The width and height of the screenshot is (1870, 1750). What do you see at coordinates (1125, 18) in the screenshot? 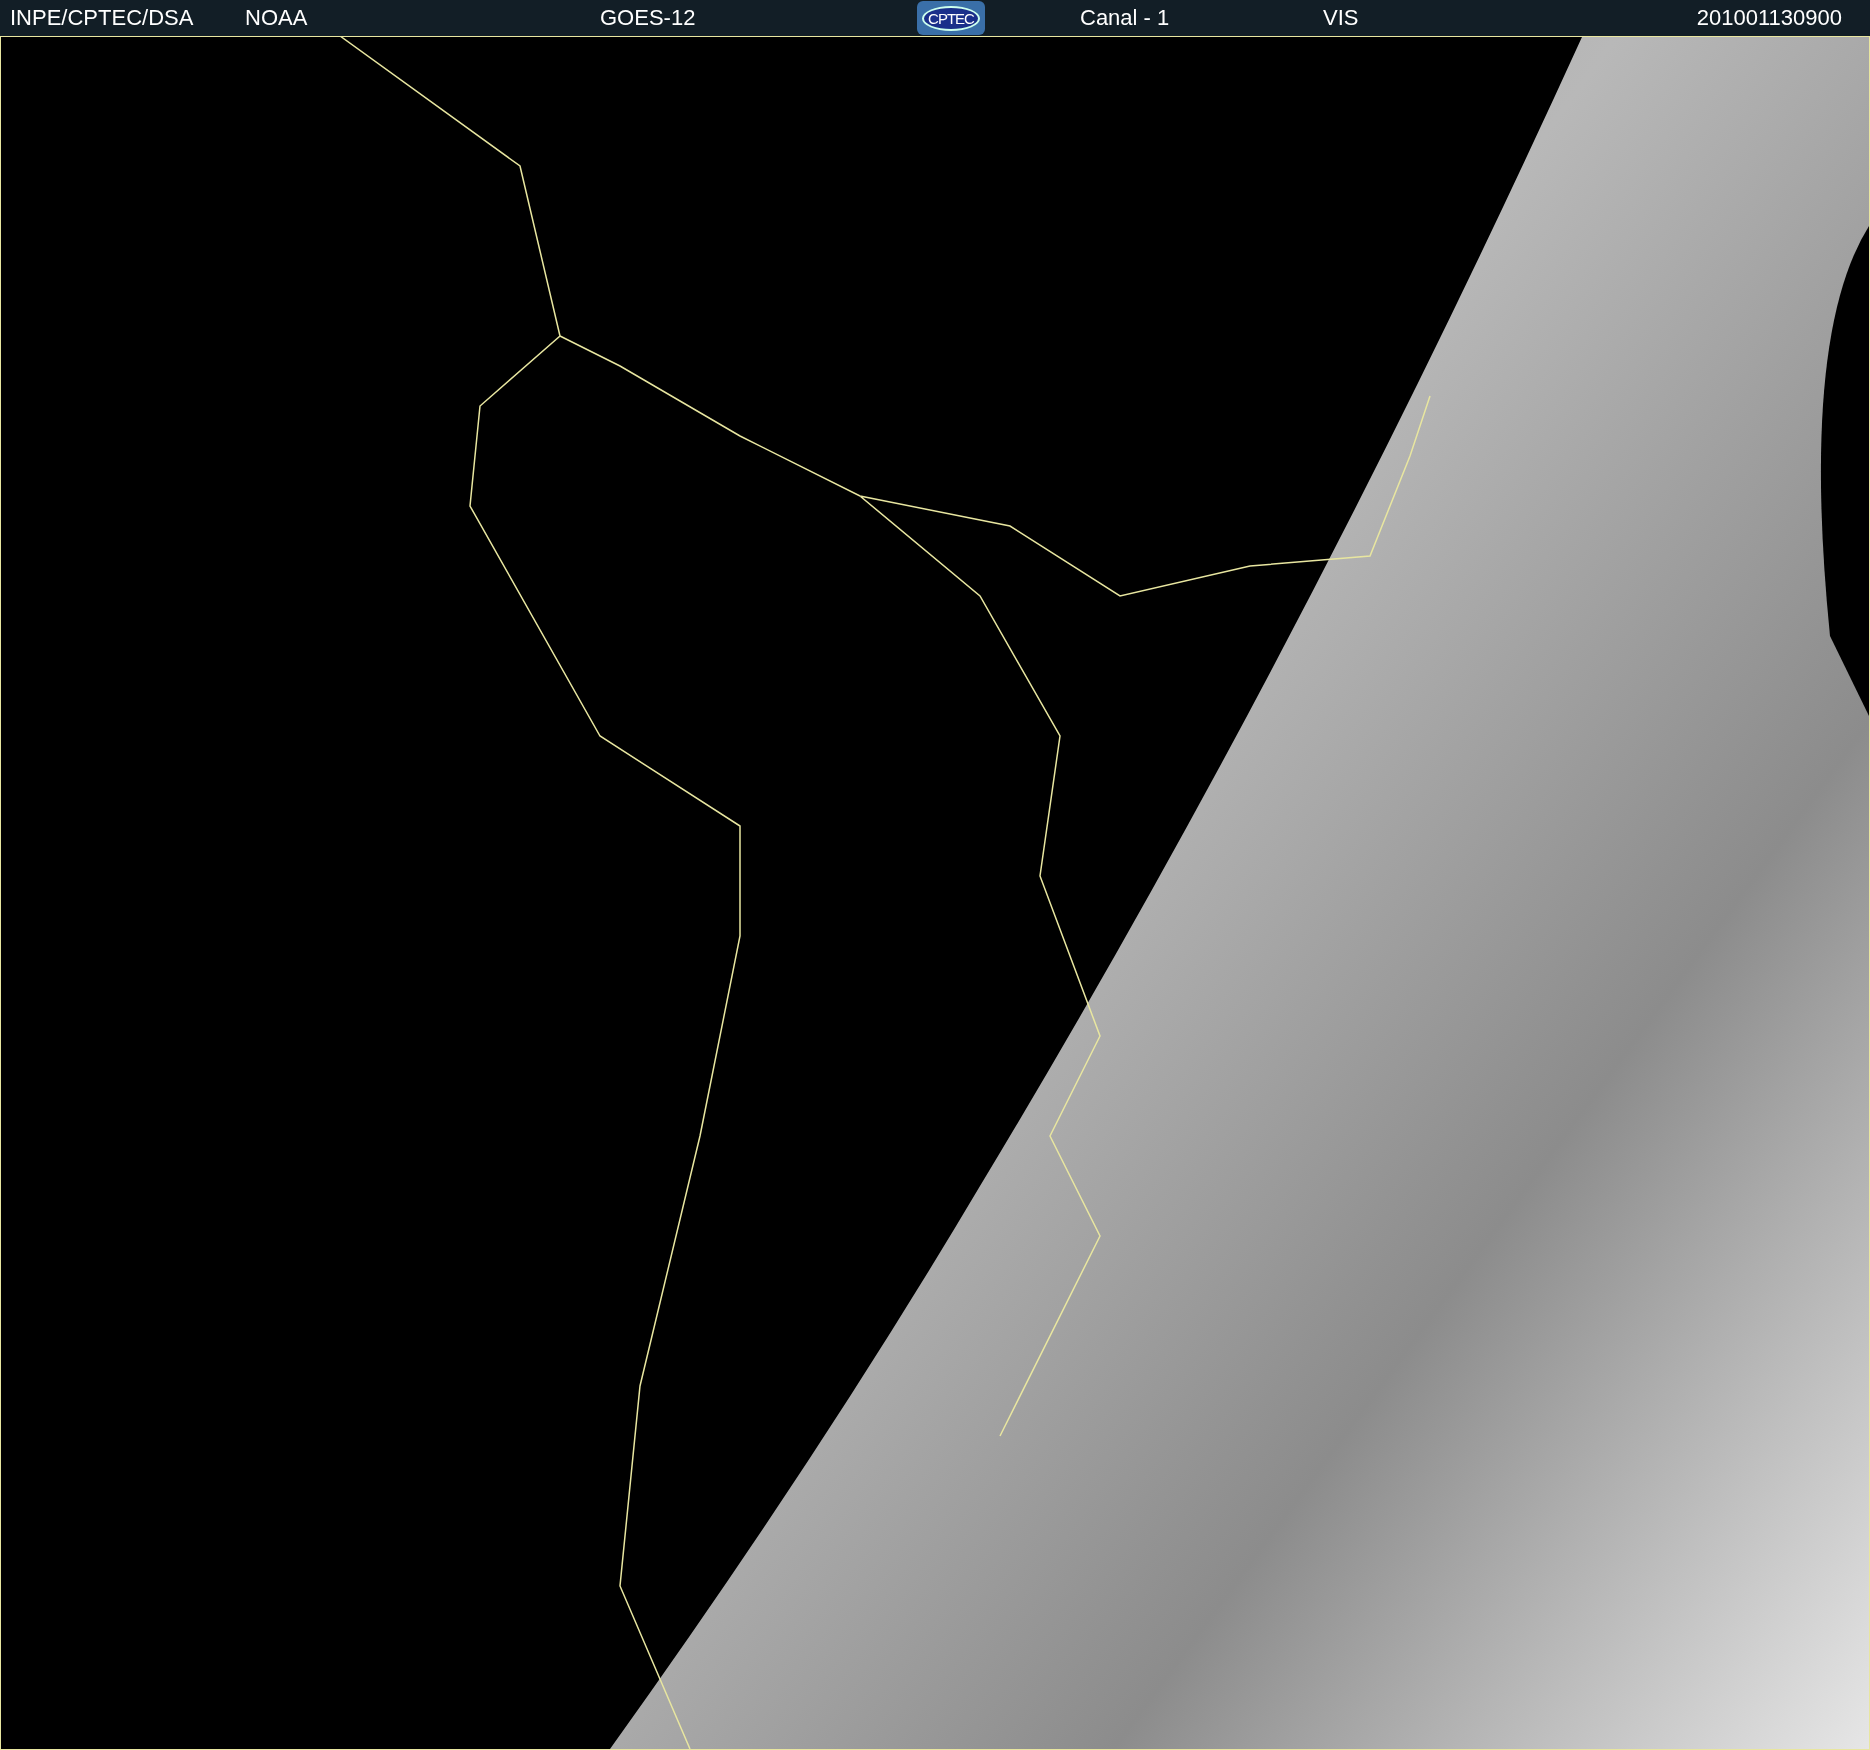
I see `channel-label: Canal - 1` at bounding box center [1125, 18].